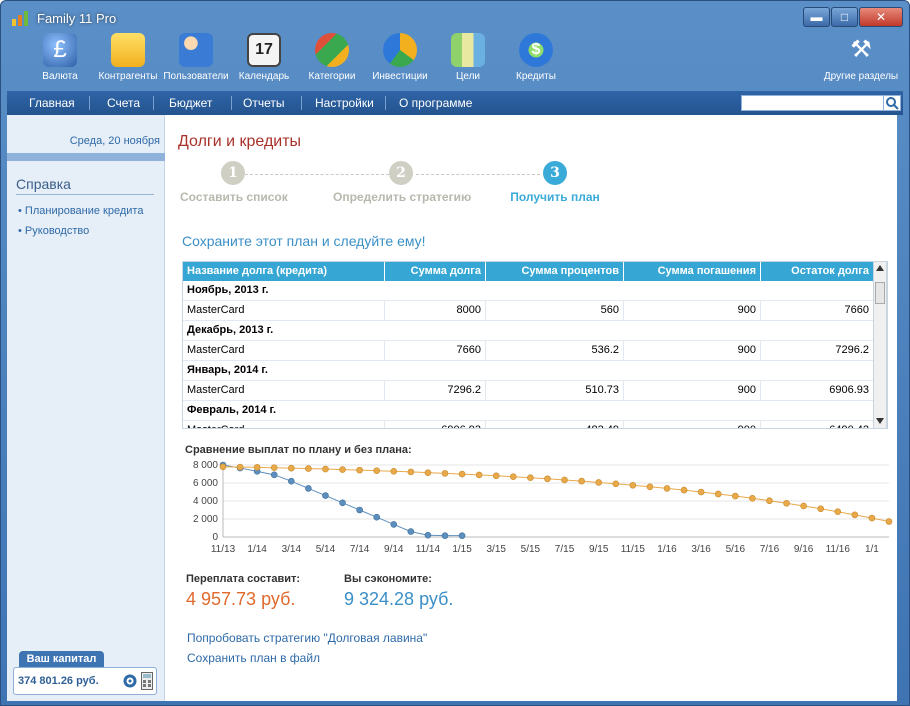 This screenshot has height=706, width=910. Describe the element at coordinates (435, 103) in the screenshot. I see `menu-about: О программе` at that location.